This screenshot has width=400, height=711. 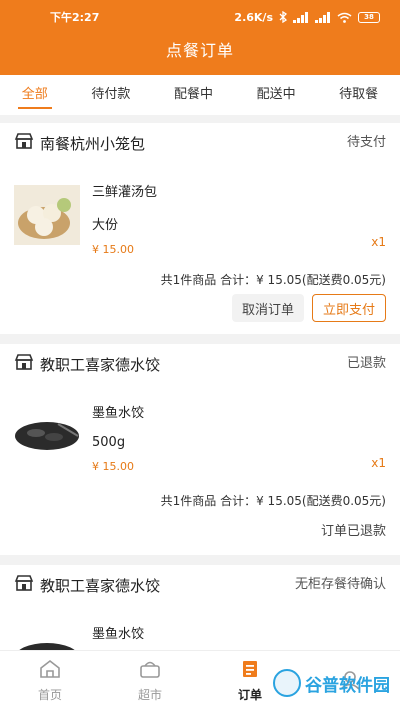 What do you see at coordinates (92, 143) in the screenshot?
I see `store-name: 南餐杭州小笼包` at bounding box center [92, 143].